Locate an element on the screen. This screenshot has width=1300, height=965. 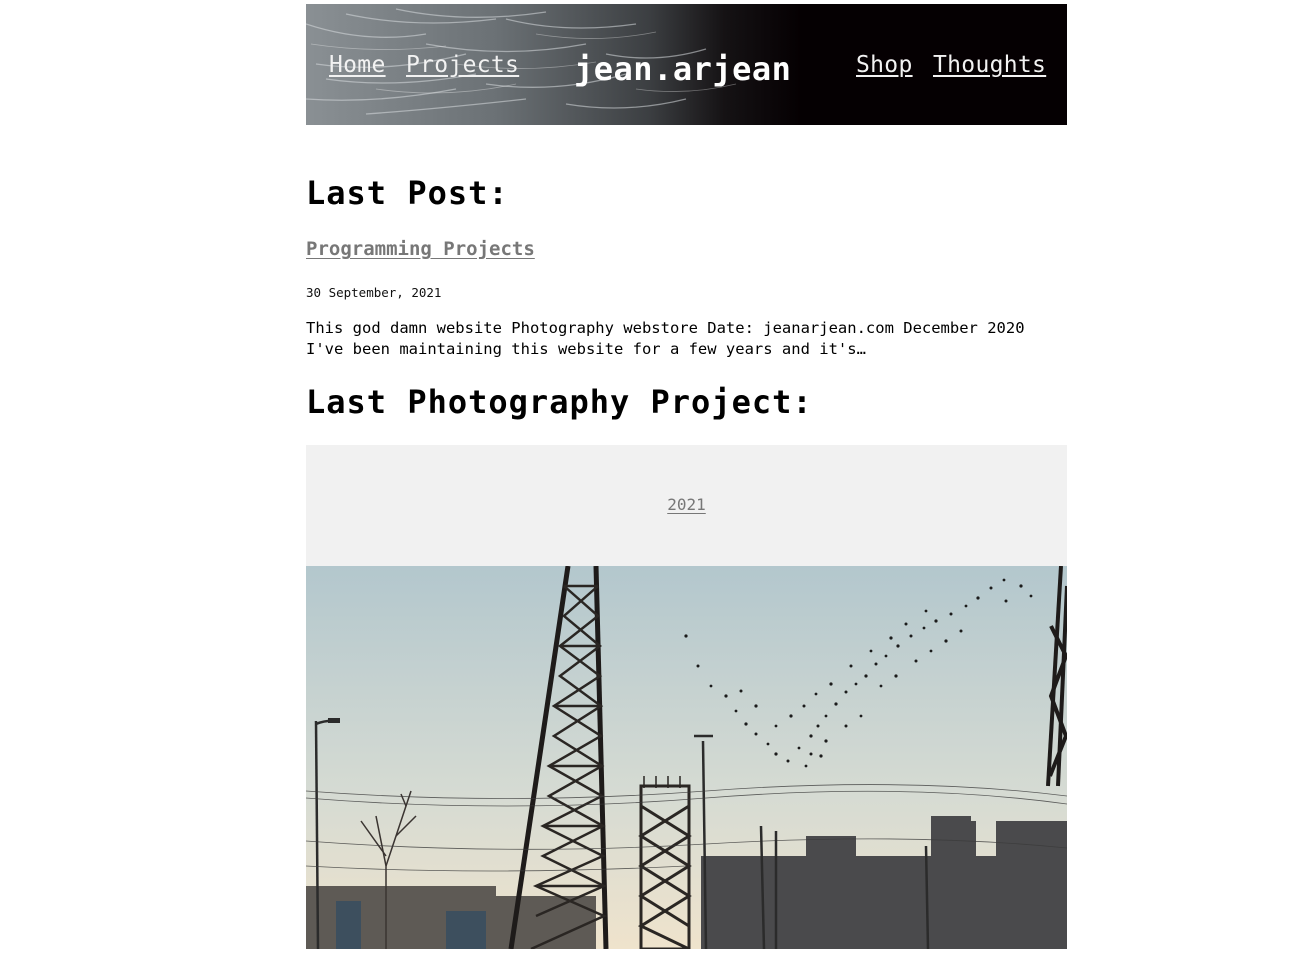
project-year-box: 2021 is located at coordinates (686, 505).